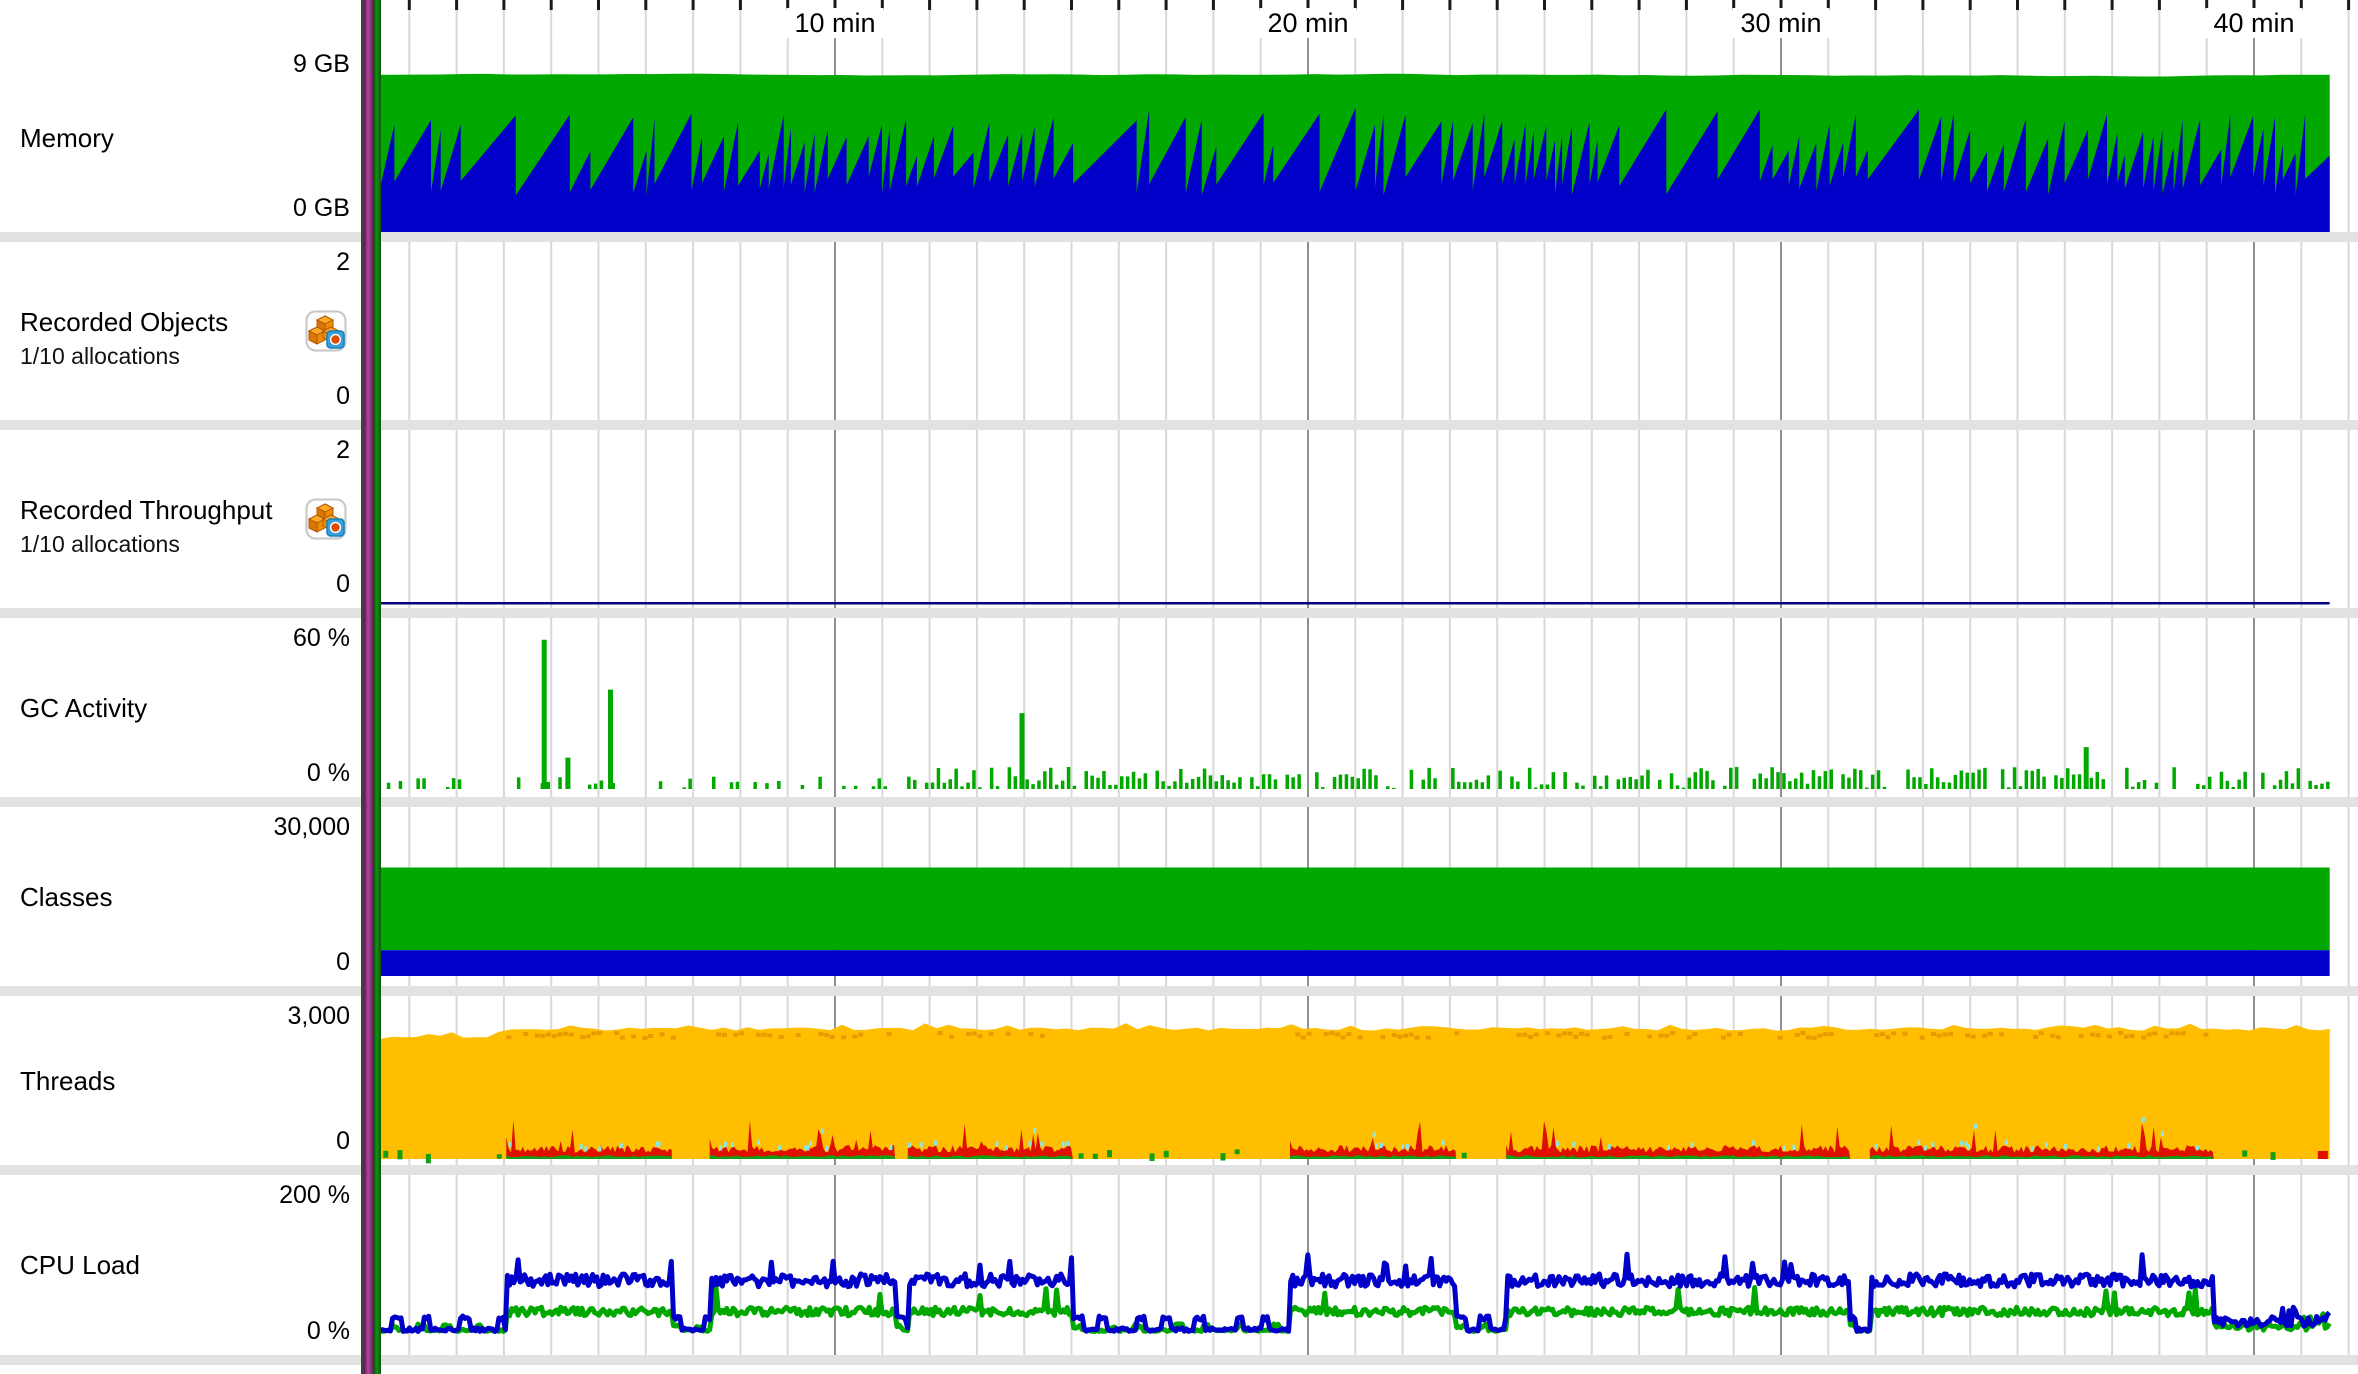 Image resolution: width=2358 pixels, height=1374 pixels. Describe the element at coordinates (1360, 331) in the screenshot. I see `recorded-objects-chart` at that location.